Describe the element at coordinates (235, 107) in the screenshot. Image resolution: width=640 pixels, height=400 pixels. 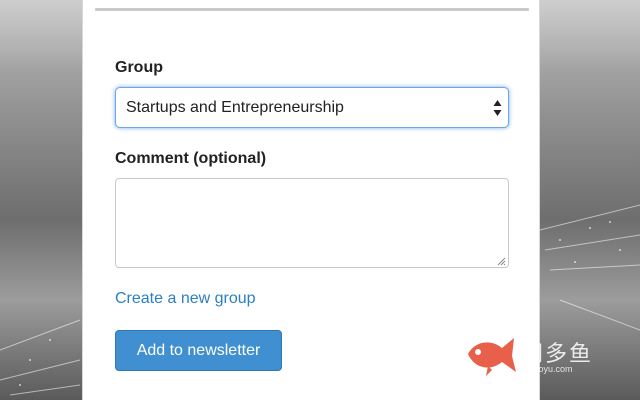
I see `group-select-value: Startups and Entrepreneurship` at that location.